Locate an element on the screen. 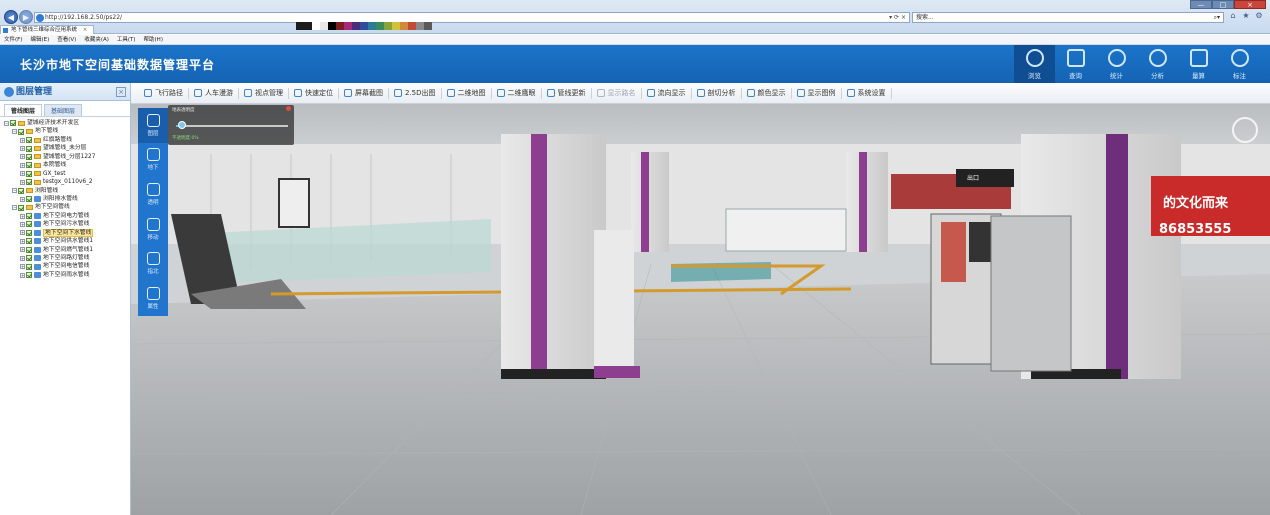 The height and width of the screenshot is (515, 1270). toolbar-roam: 人车漫游 is located at coordinates (214, 93).